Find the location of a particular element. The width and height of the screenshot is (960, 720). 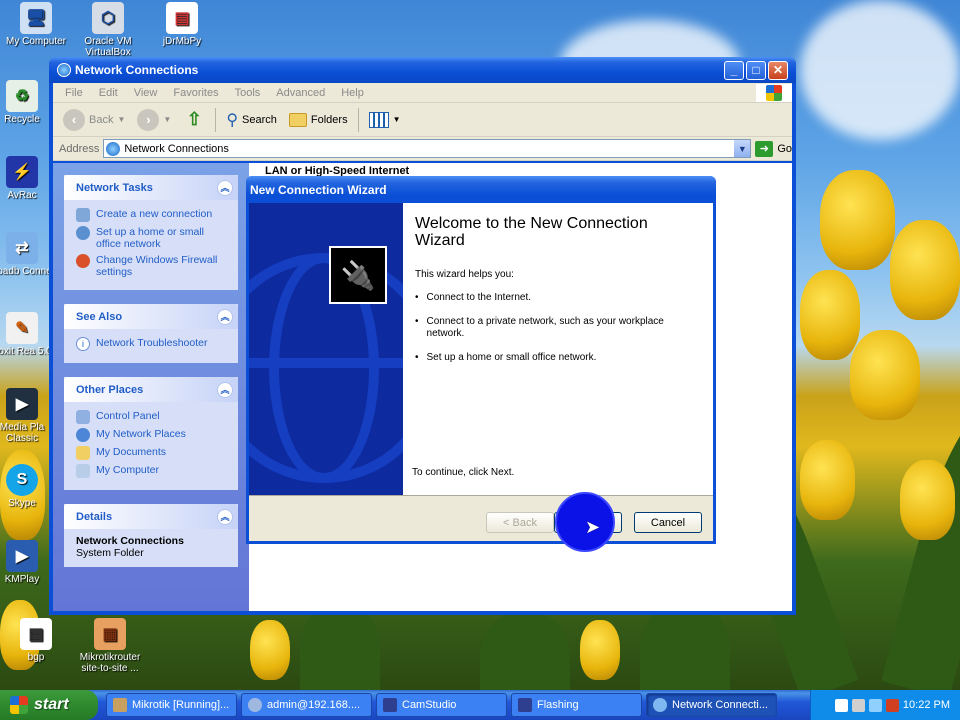

help-icon is located at coordinates (841, 705).